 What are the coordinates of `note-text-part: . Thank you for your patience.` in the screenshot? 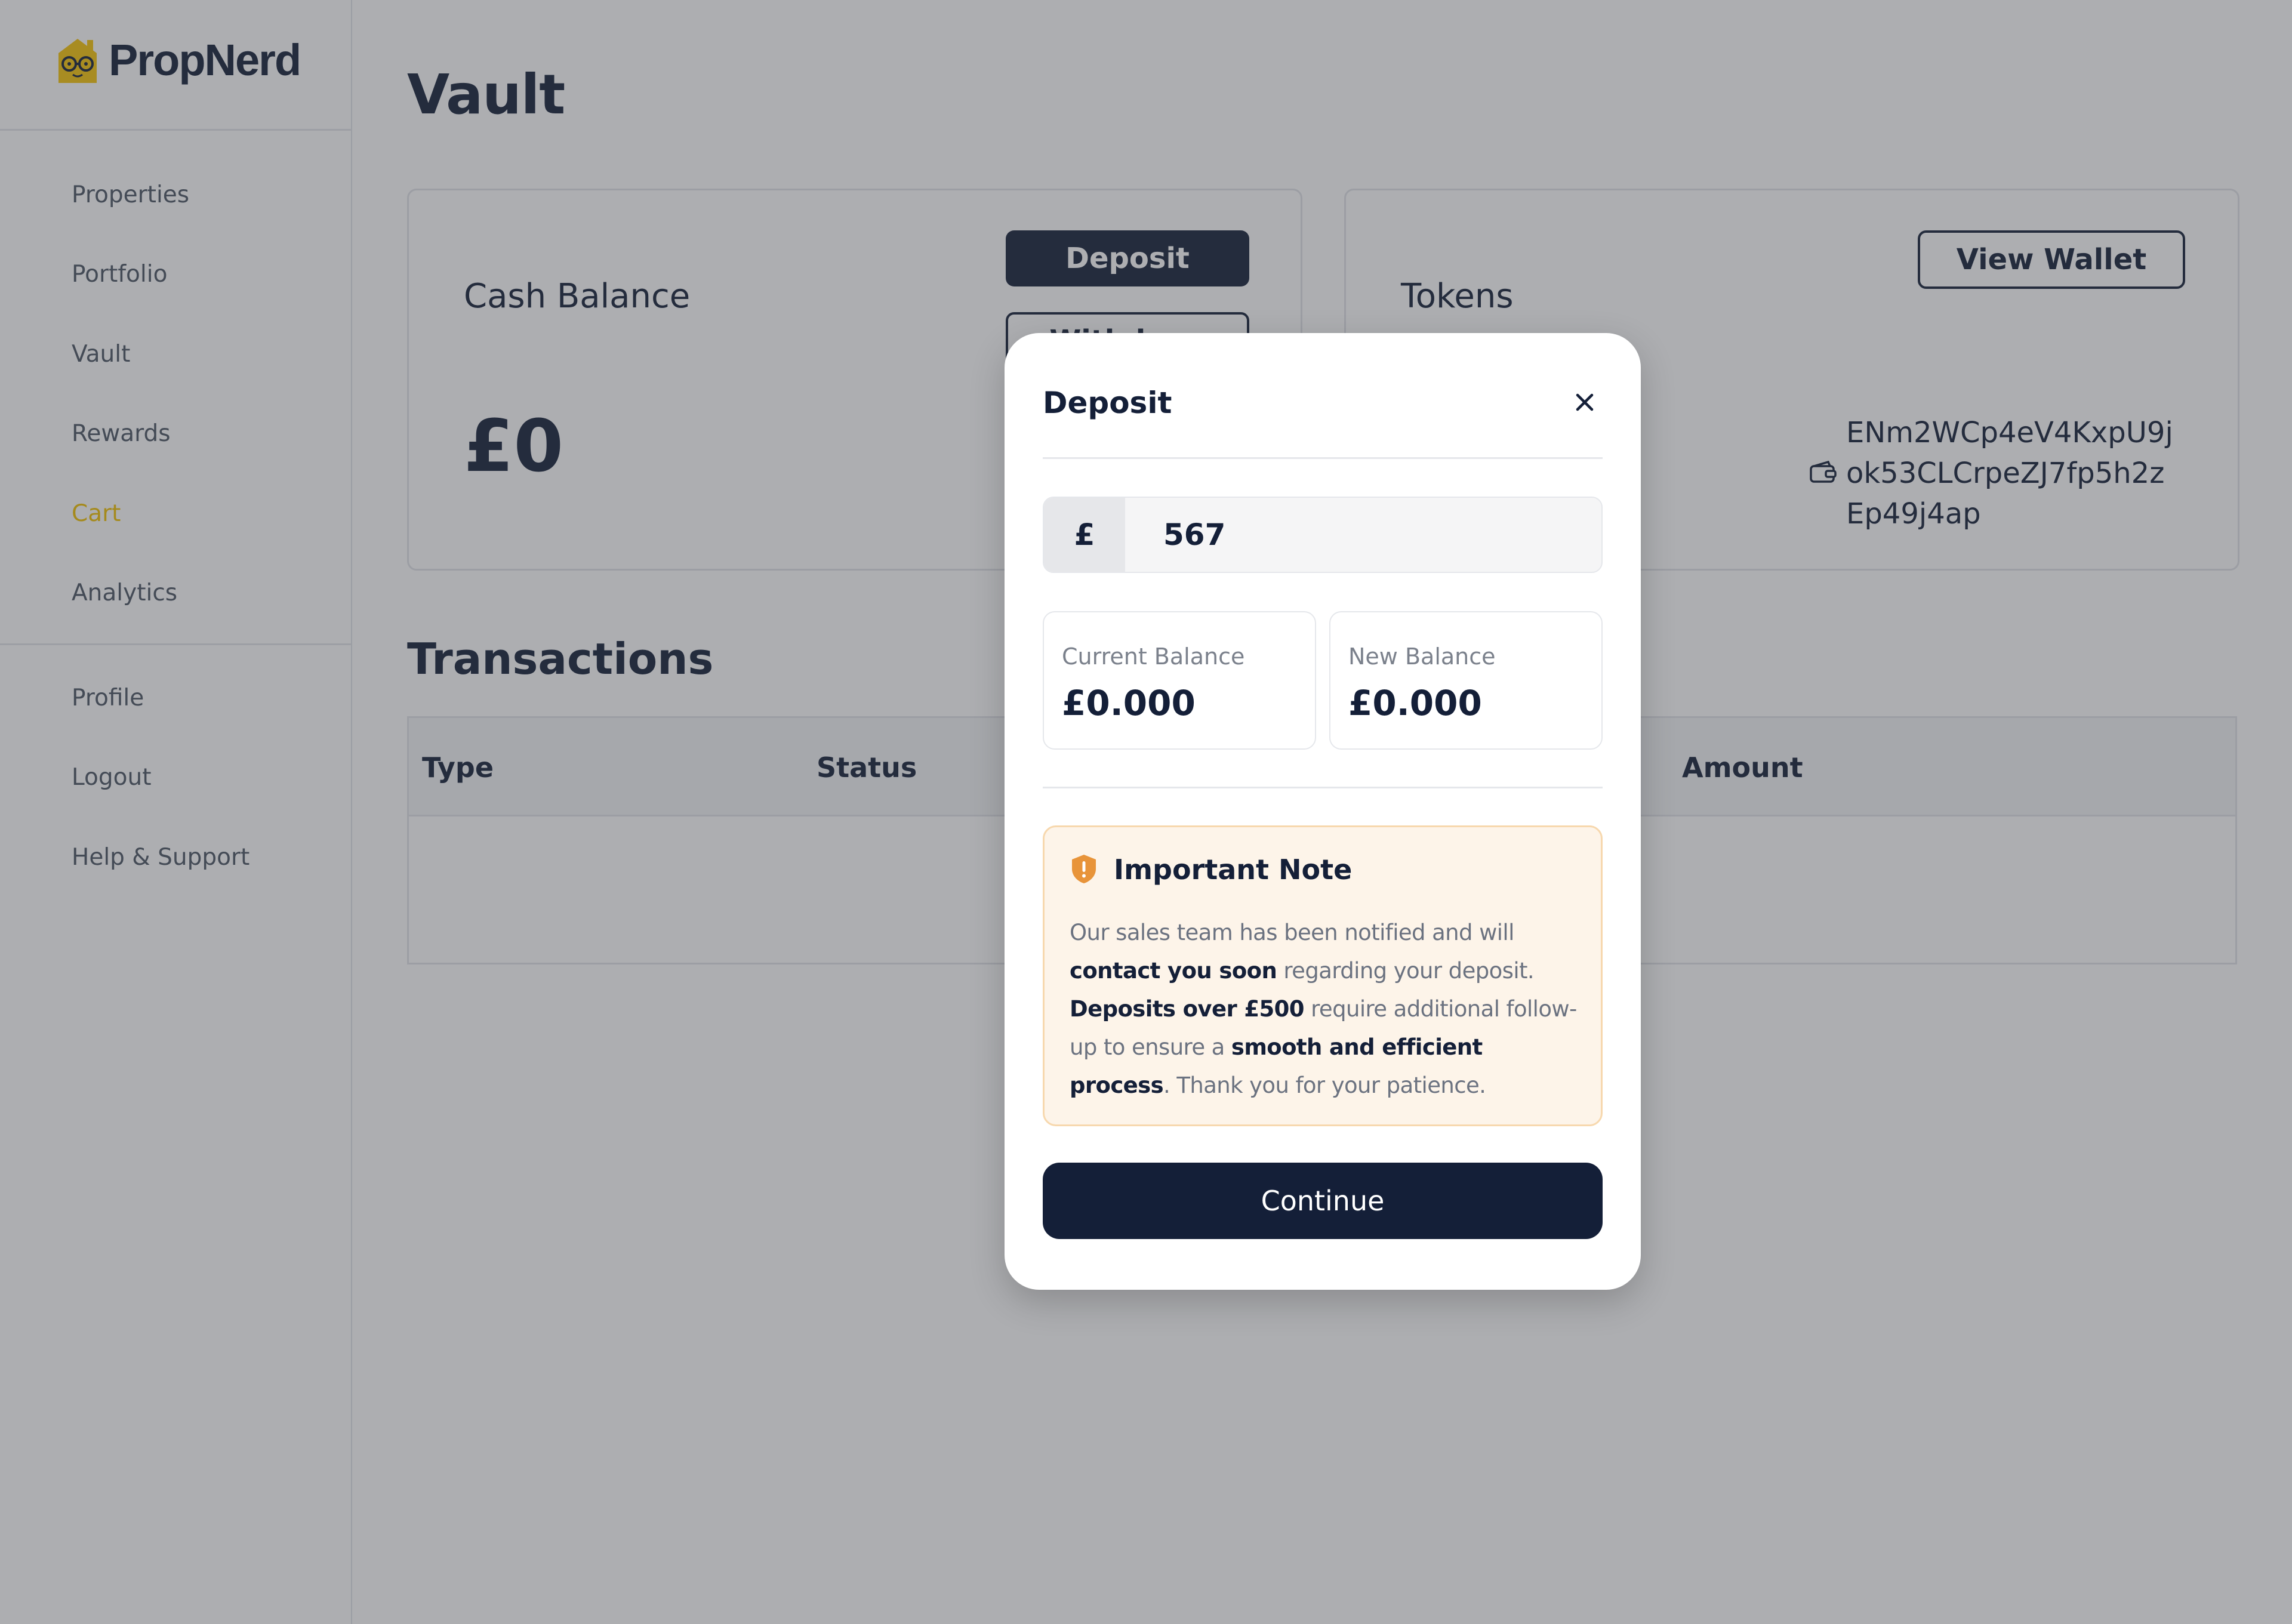 It's located at (1325, 1085).